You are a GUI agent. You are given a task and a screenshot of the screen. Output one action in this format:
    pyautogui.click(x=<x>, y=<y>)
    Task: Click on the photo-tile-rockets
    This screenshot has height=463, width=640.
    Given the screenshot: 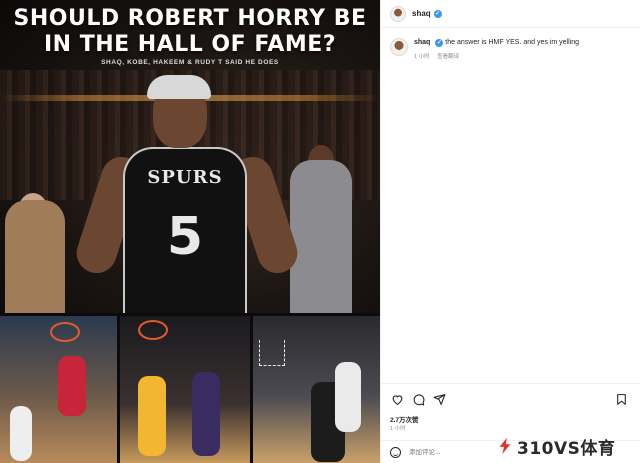 What is the action you would take?
    pyautogui.click(x=58, y=389)
    